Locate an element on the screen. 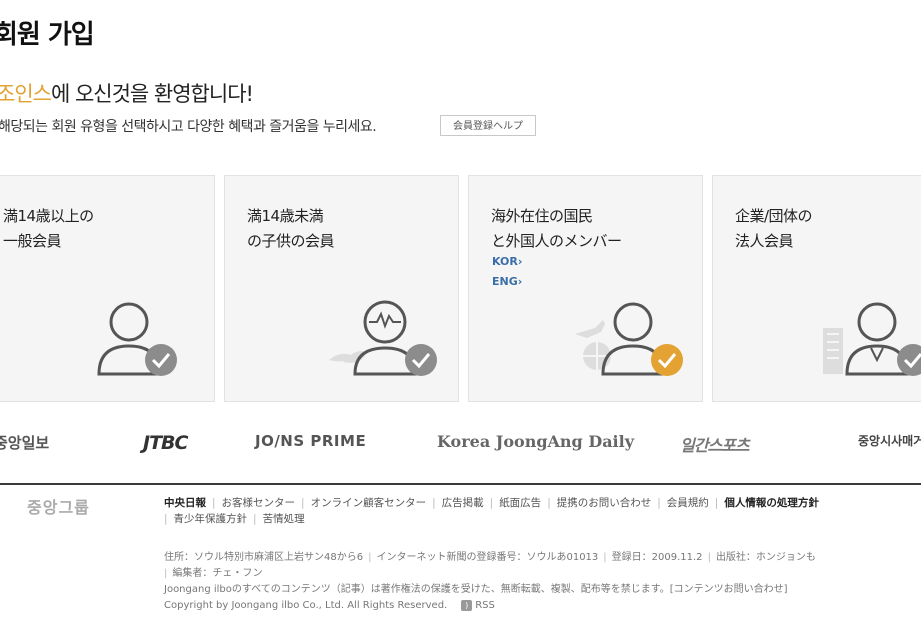  korean-link: KOR› is located at coordinates (507, 261).